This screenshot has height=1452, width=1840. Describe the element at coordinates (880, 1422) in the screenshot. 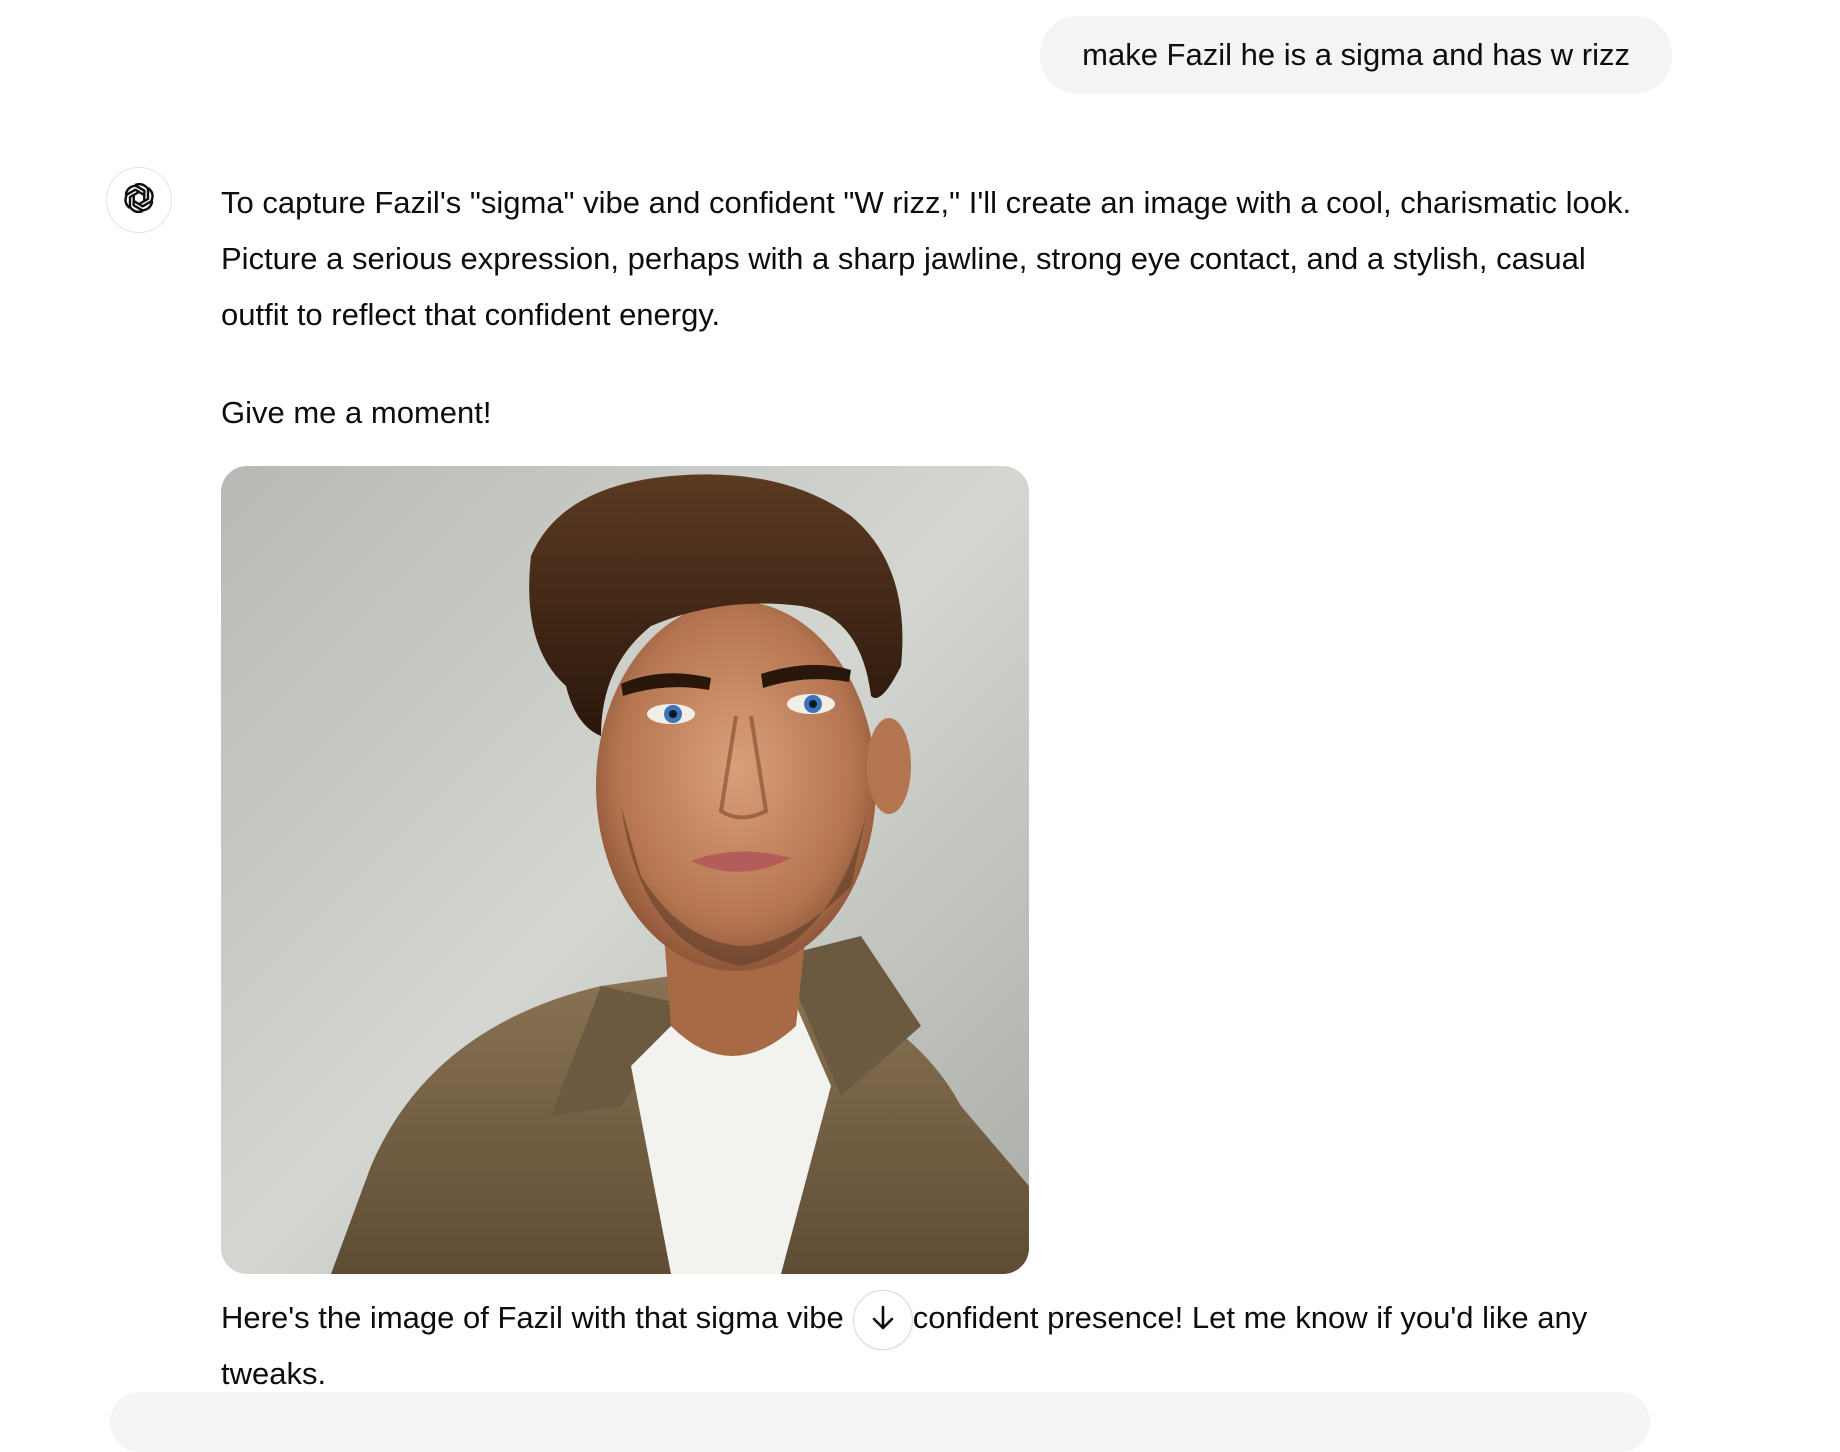

I see `message-composer` at that location.